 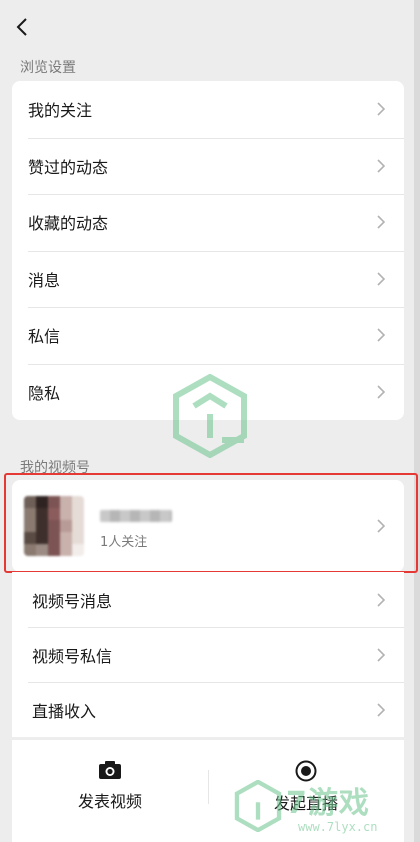 What do you see at coordinates (44, 337) in the screenshot?
I see `menu-item-label: 私信` at bounding box center [44, 337].